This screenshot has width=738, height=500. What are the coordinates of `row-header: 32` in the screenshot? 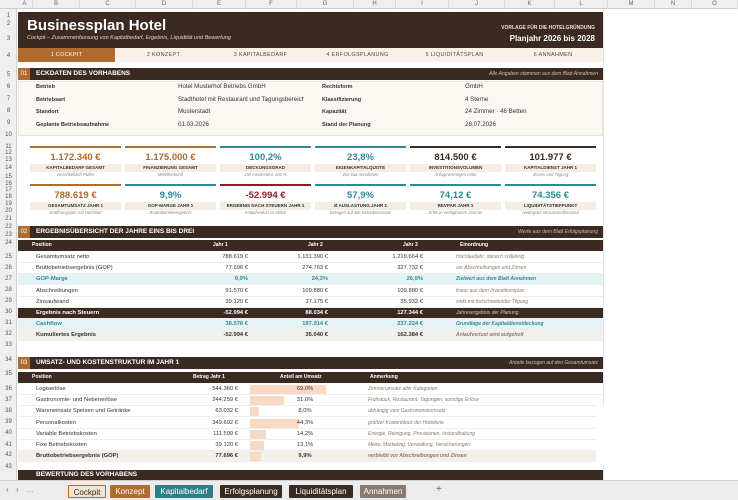 It's located at (8, 334).